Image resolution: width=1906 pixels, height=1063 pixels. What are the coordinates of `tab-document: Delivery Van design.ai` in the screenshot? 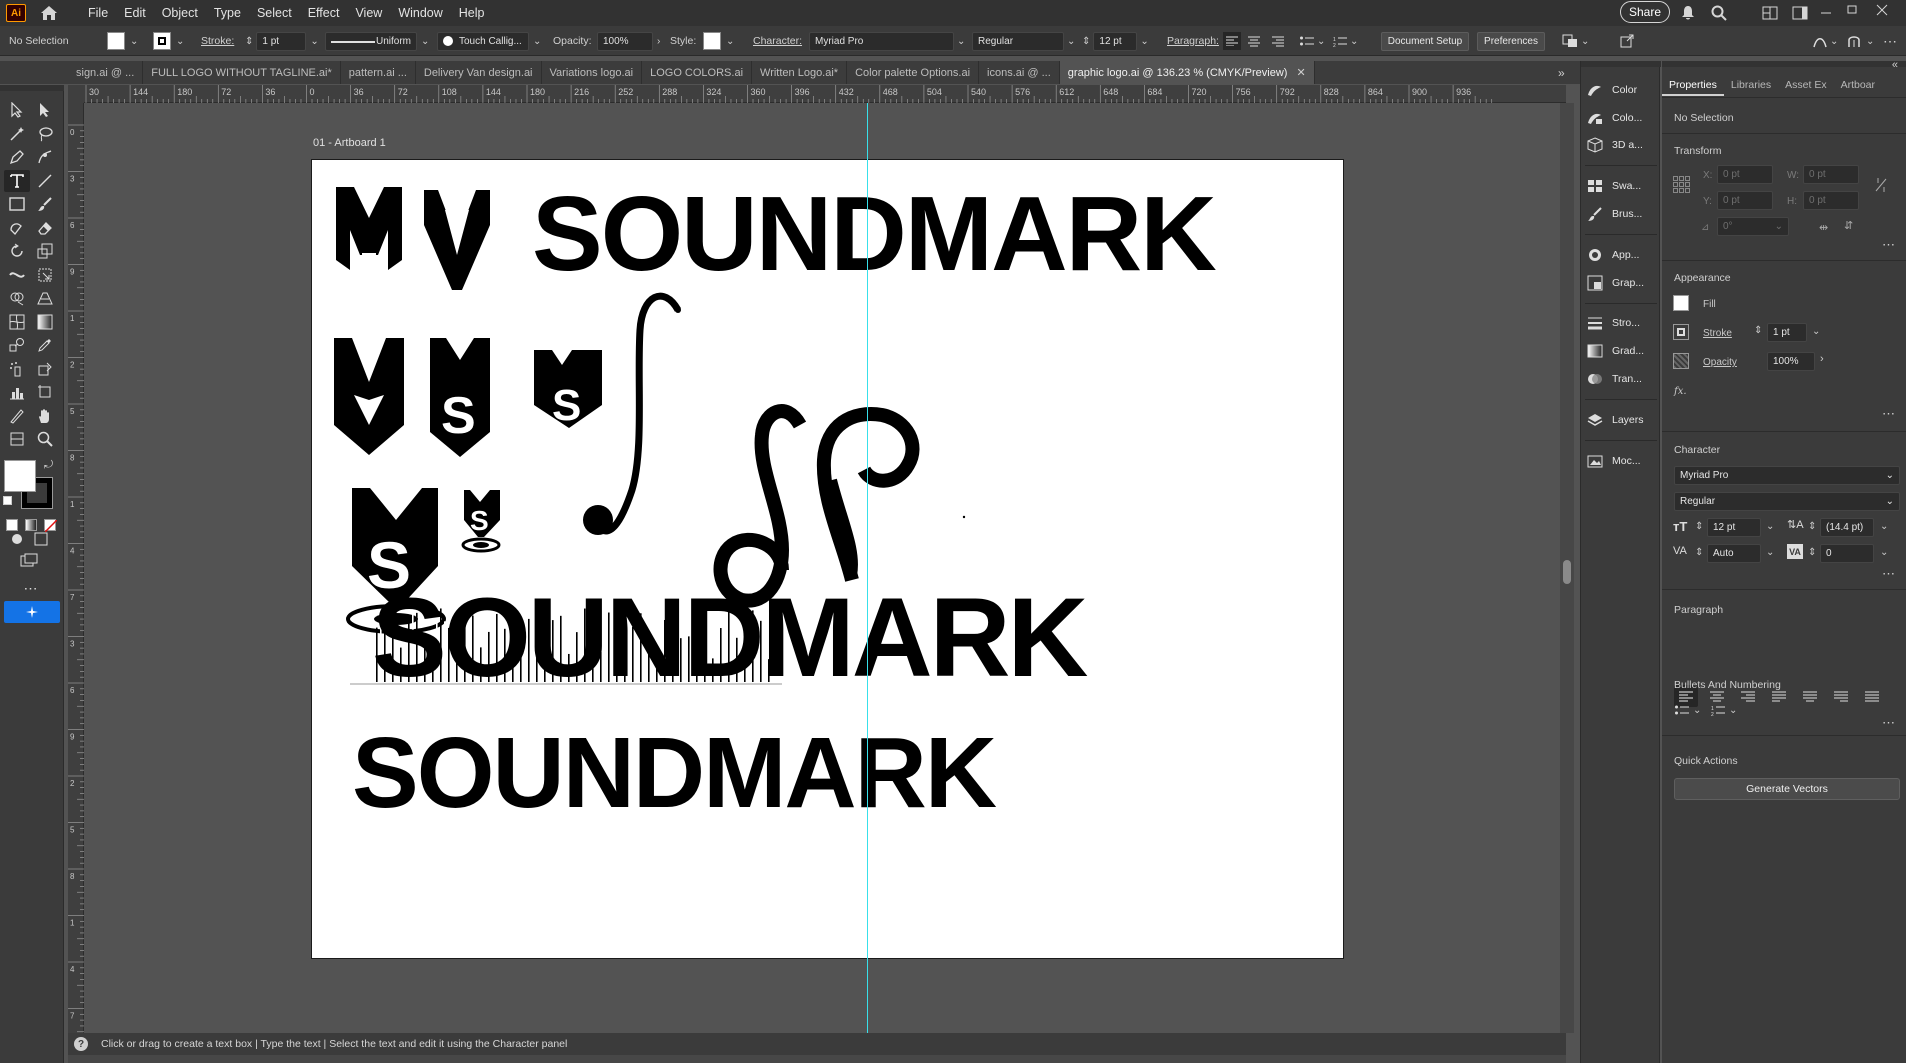 It's located at (479, 72).